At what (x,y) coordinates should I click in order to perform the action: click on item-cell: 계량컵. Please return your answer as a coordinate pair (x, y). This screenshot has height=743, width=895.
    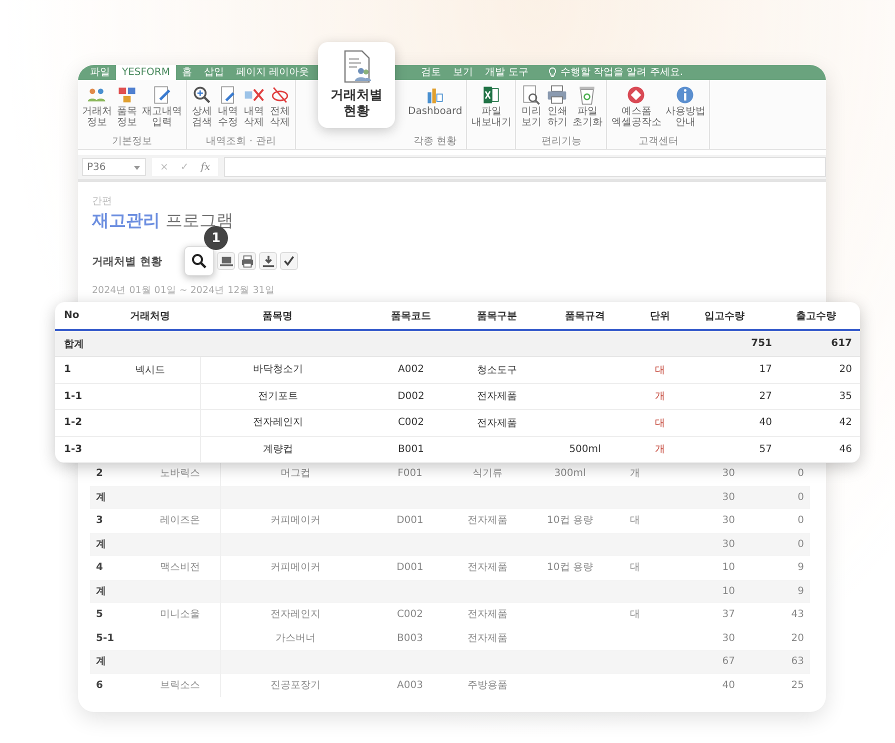
    Looking at the image, I should click on (277, 449).